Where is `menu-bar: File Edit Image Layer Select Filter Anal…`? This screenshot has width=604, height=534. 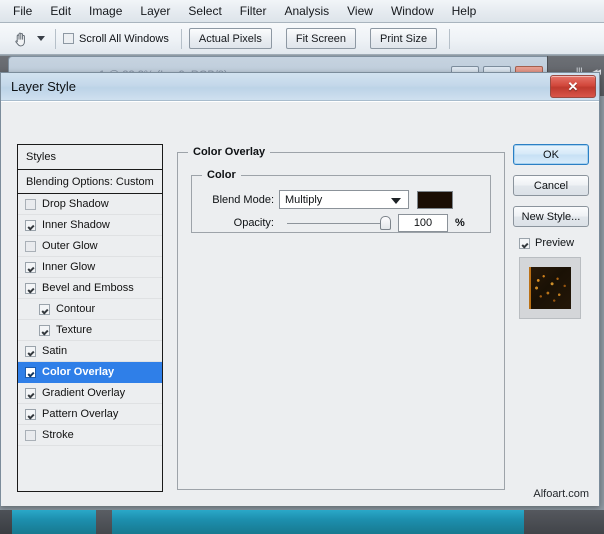 menu-bar: File Edit Image Layer Select Filter Anal… is located at coordinates (302, 11).